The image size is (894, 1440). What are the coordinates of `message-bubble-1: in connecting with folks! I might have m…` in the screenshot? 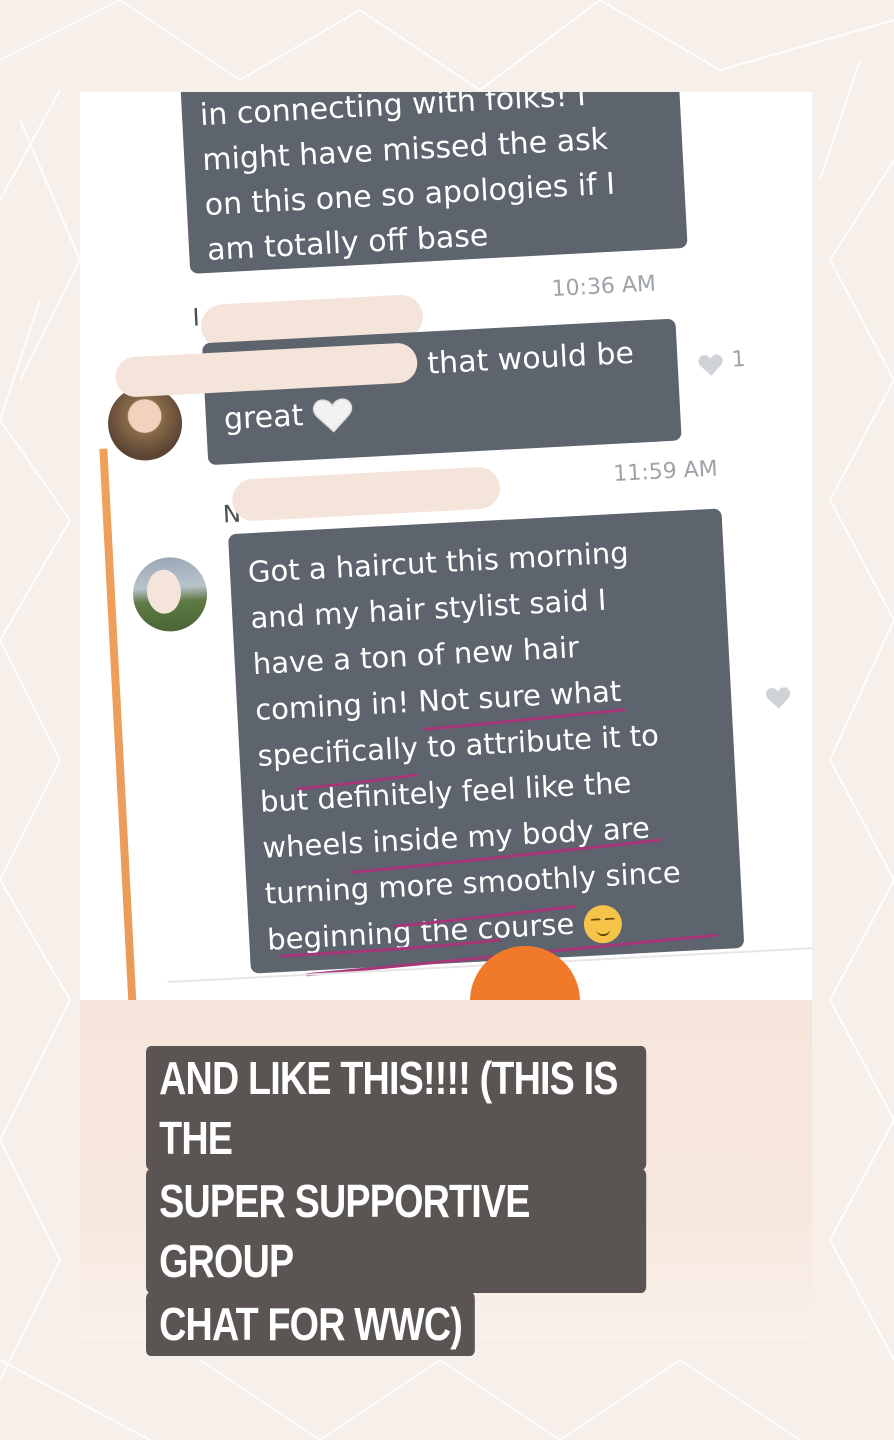 It's located at (434, 183).